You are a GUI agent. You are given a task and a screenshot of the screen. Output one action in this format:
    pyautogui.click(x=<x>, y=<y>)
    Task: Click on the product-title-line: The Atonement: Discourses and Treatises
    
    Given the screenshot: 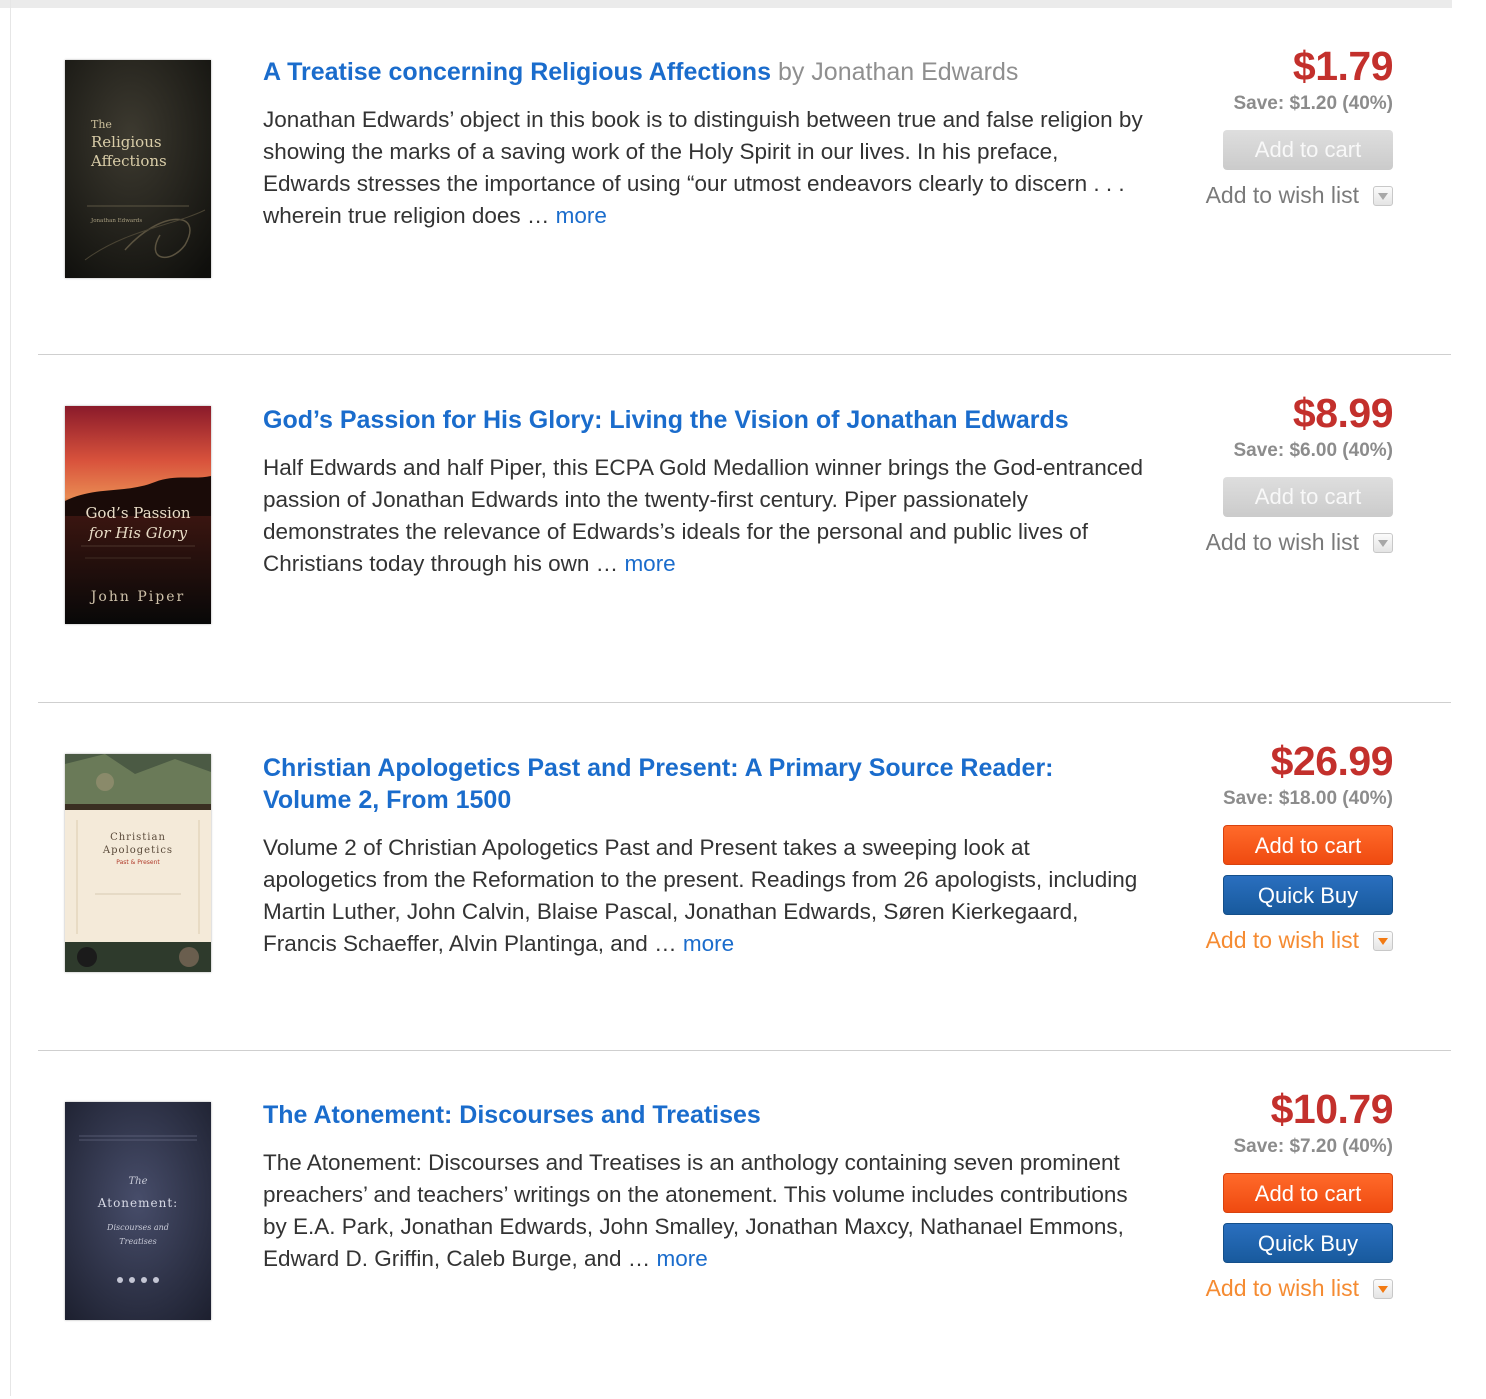 What is the action you would take?
    pyautogui.click(x=705, y=1115)
    